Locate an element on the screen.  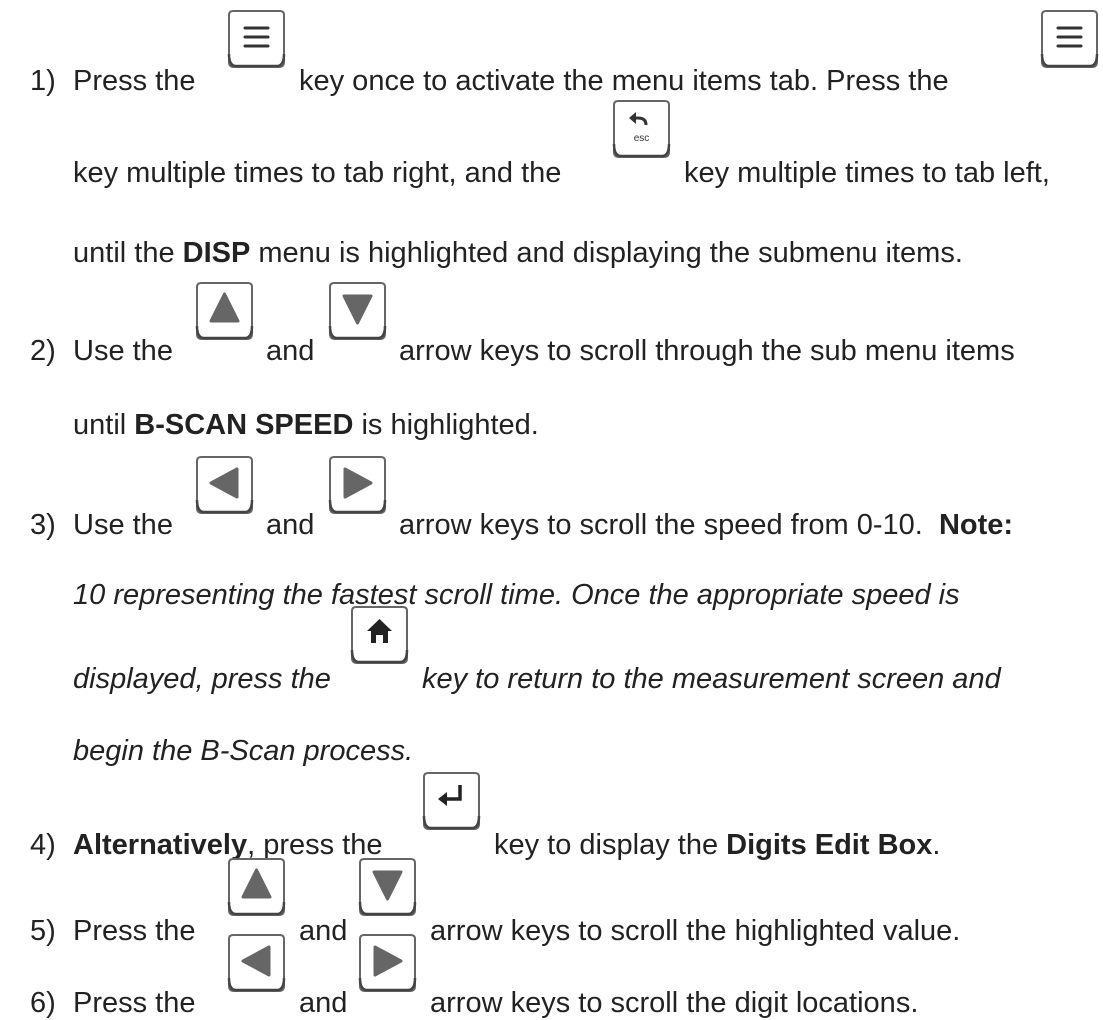
step-number: 1) is located at coordinates (43, 81).